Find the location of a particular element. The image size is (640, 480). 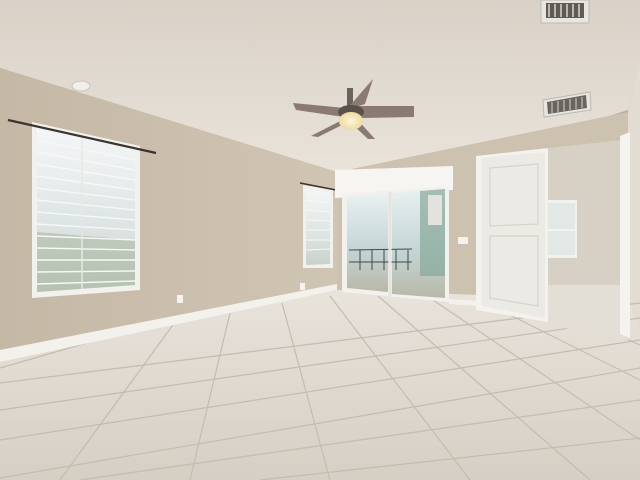

fan-light is located at coordinates (351, 121).